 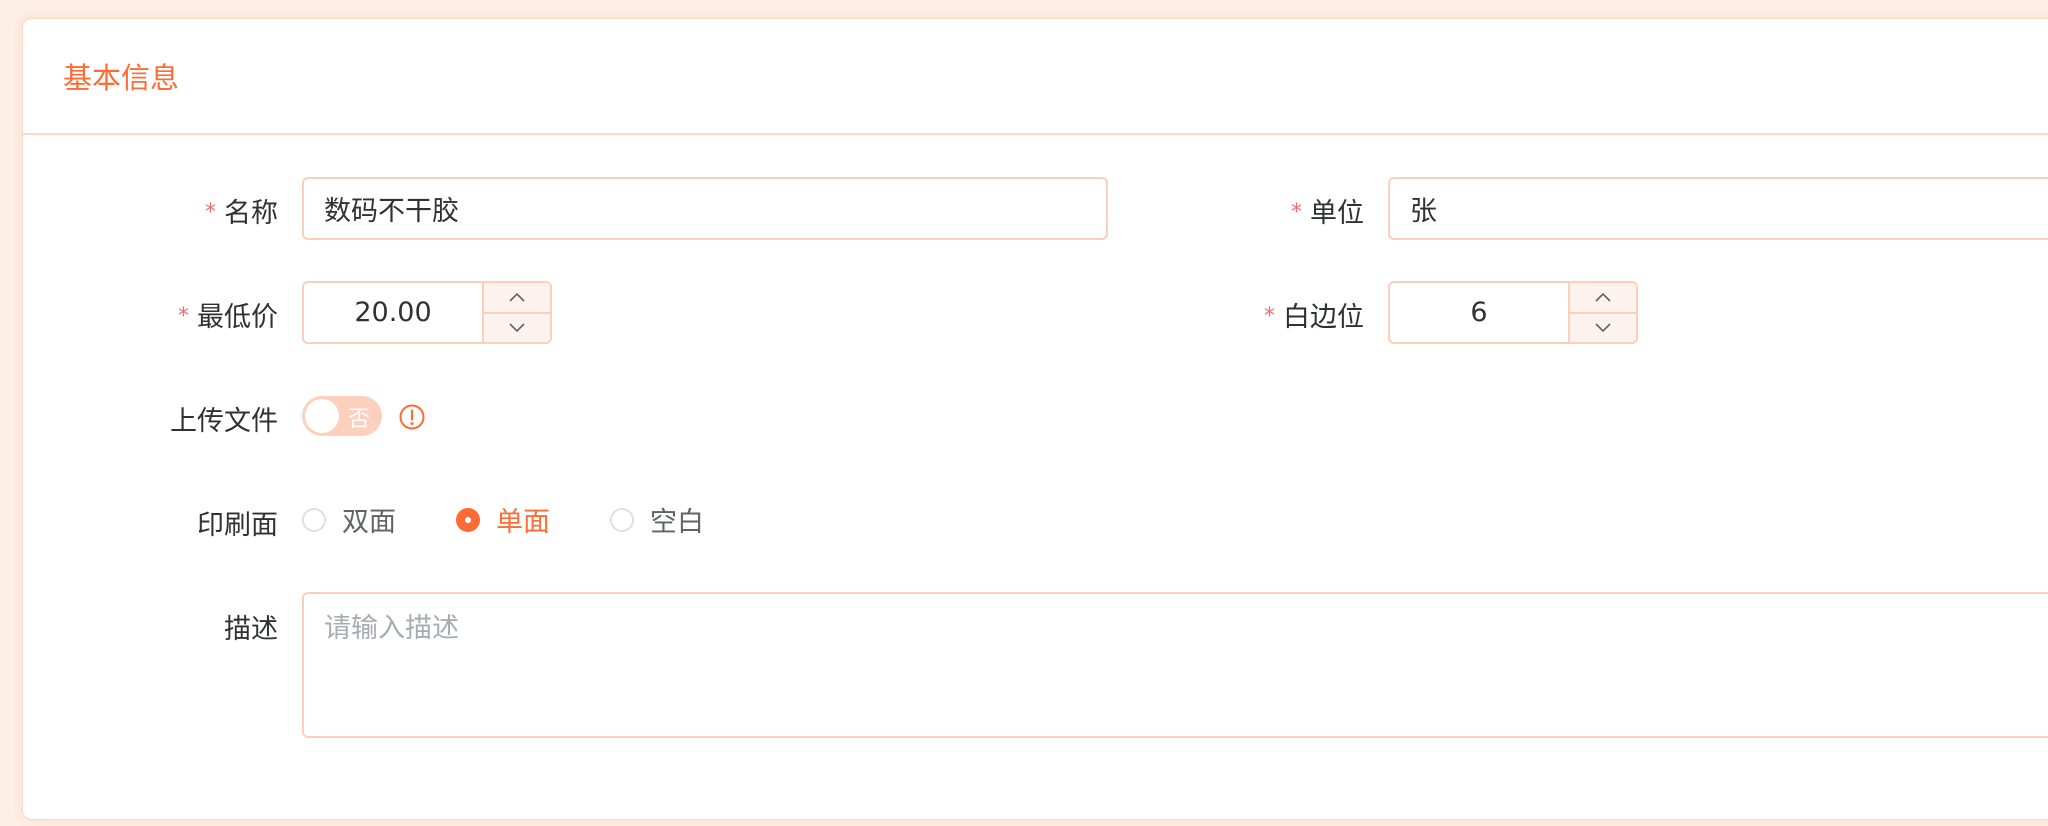 What do you see at coordinates (121, 78) in the screenshot?
I see `section-title: 基本信息` at bounding box center [121, 78].